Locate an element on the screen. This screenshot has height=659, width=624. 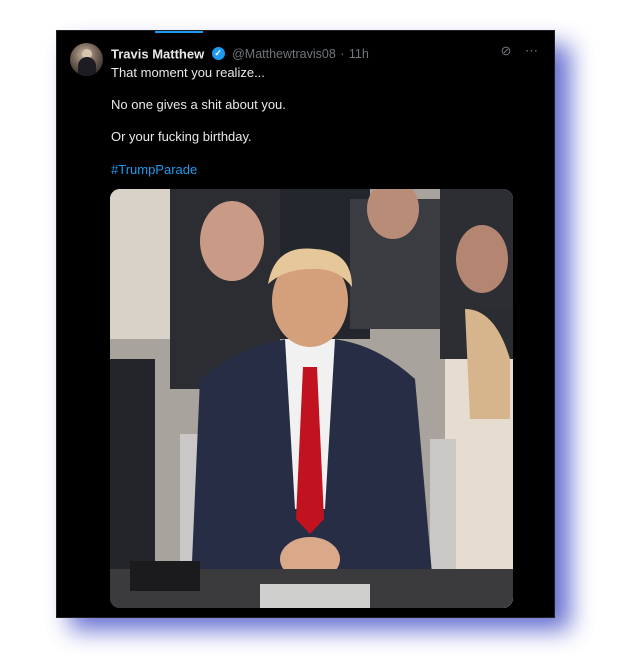
post-line-3: Or your fucking birthday. is located at coordinates (181, 136).